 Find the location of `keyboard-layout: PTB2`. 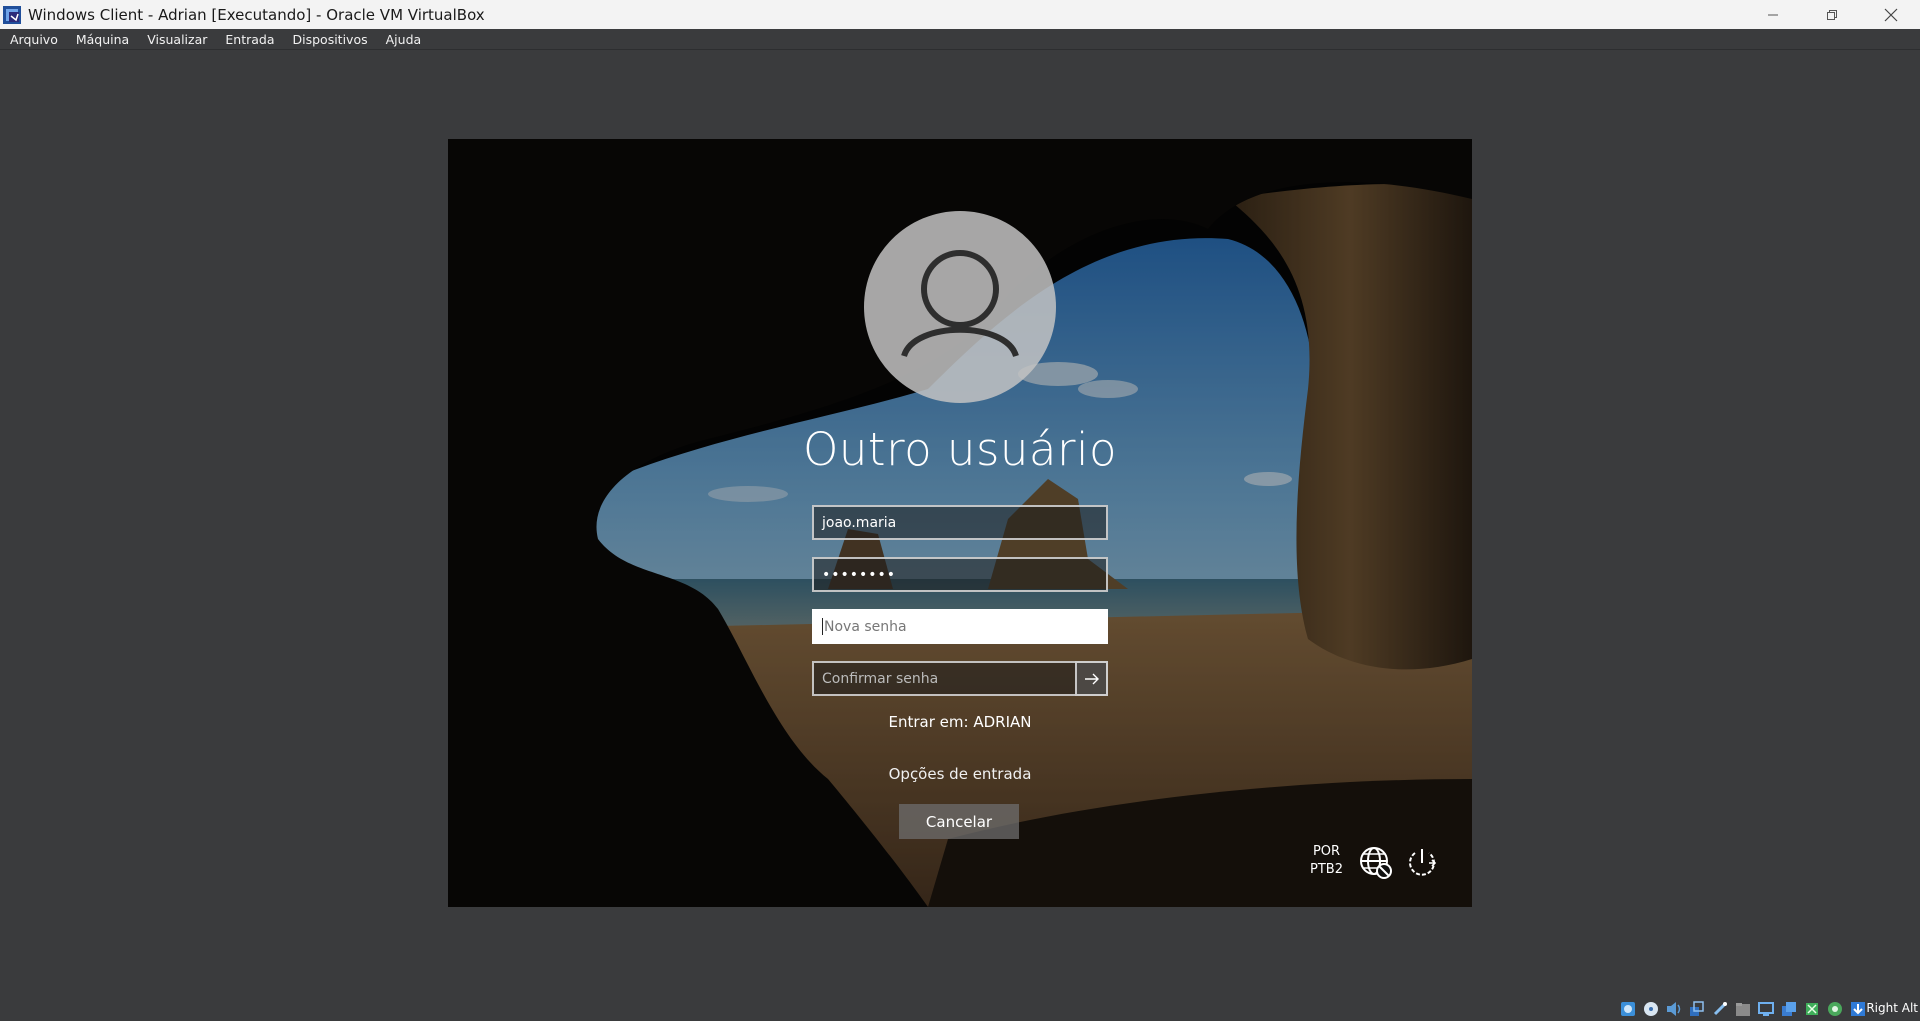

keyboard-layout: PTB2 is located at coordinates (1326, 869).